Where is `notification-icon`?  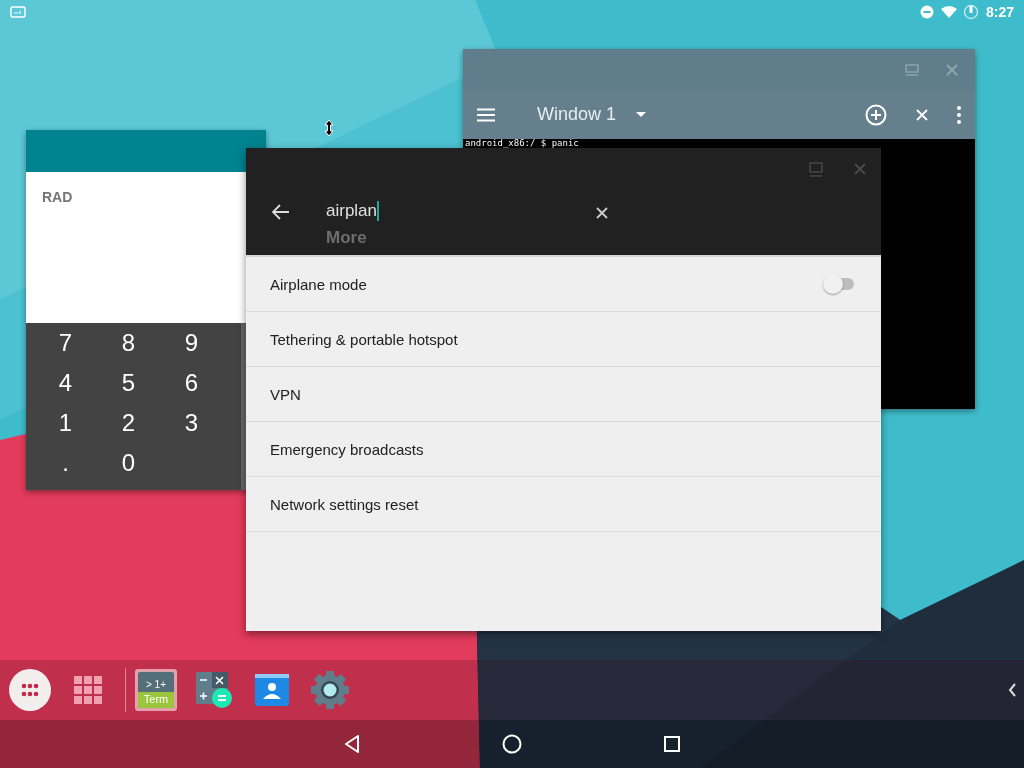 notification-icon is located at coordinates (18, 12).